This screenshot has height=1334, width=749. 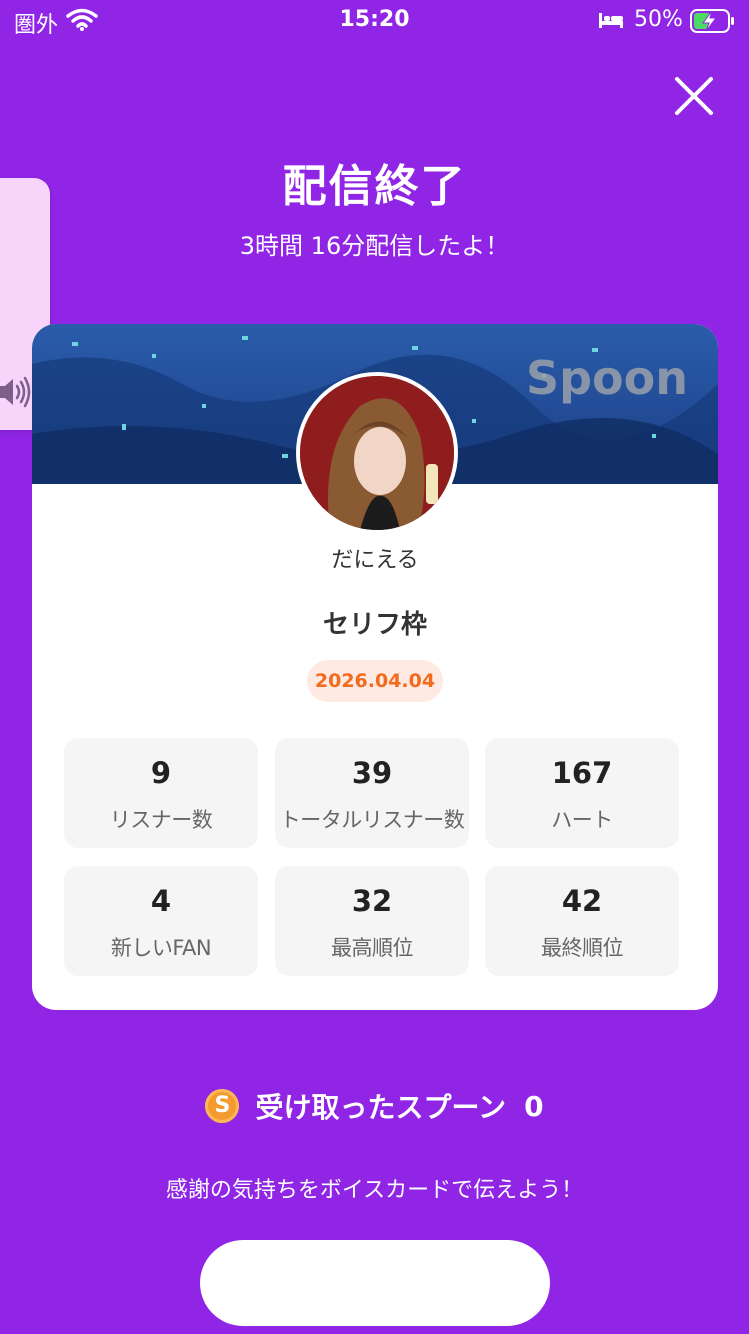 I want to click on streamer-nickname: だにえる, so click(x=375, y=560).